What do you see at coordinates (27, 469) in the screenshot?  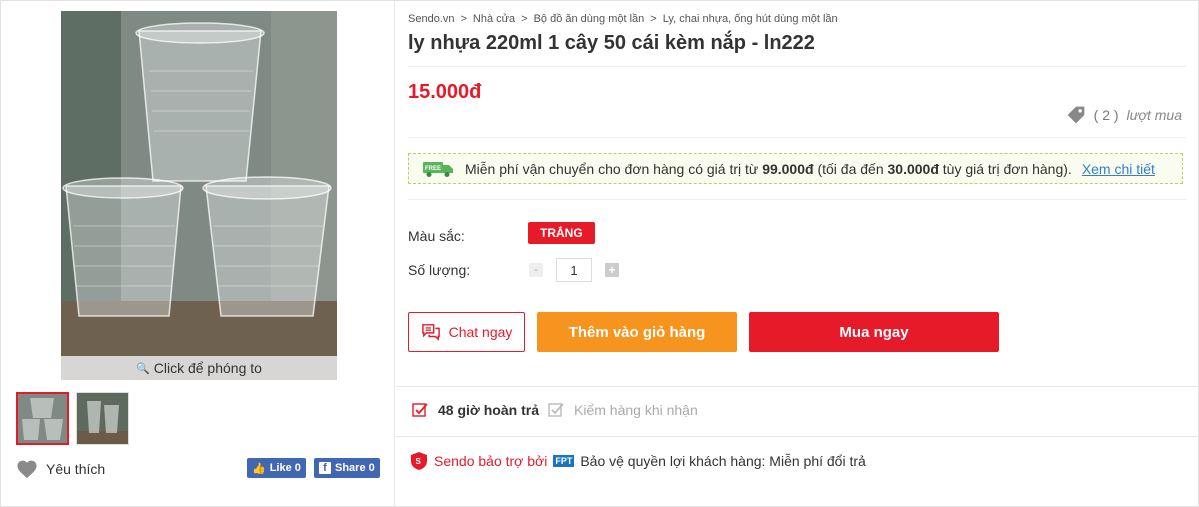 I see `heart-icon` at bounding box center [27, 469].